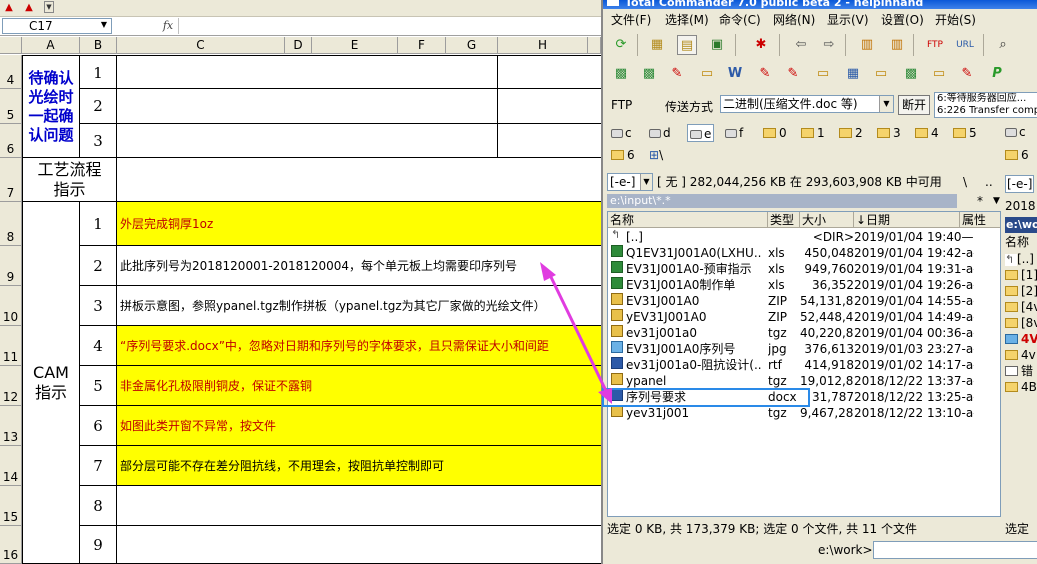  I want to click on header-type: 类型, so click(784, 220).